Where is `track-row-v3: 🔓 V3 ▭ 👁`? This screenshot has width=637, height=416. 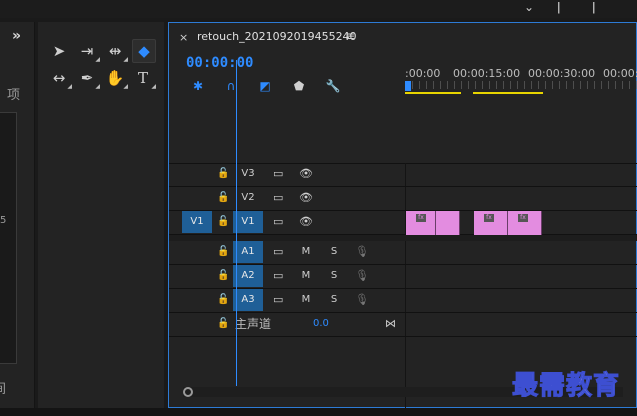 track-row-v3: 🔓 V3 ▭ 👁 is located at coordinates (403, 175).